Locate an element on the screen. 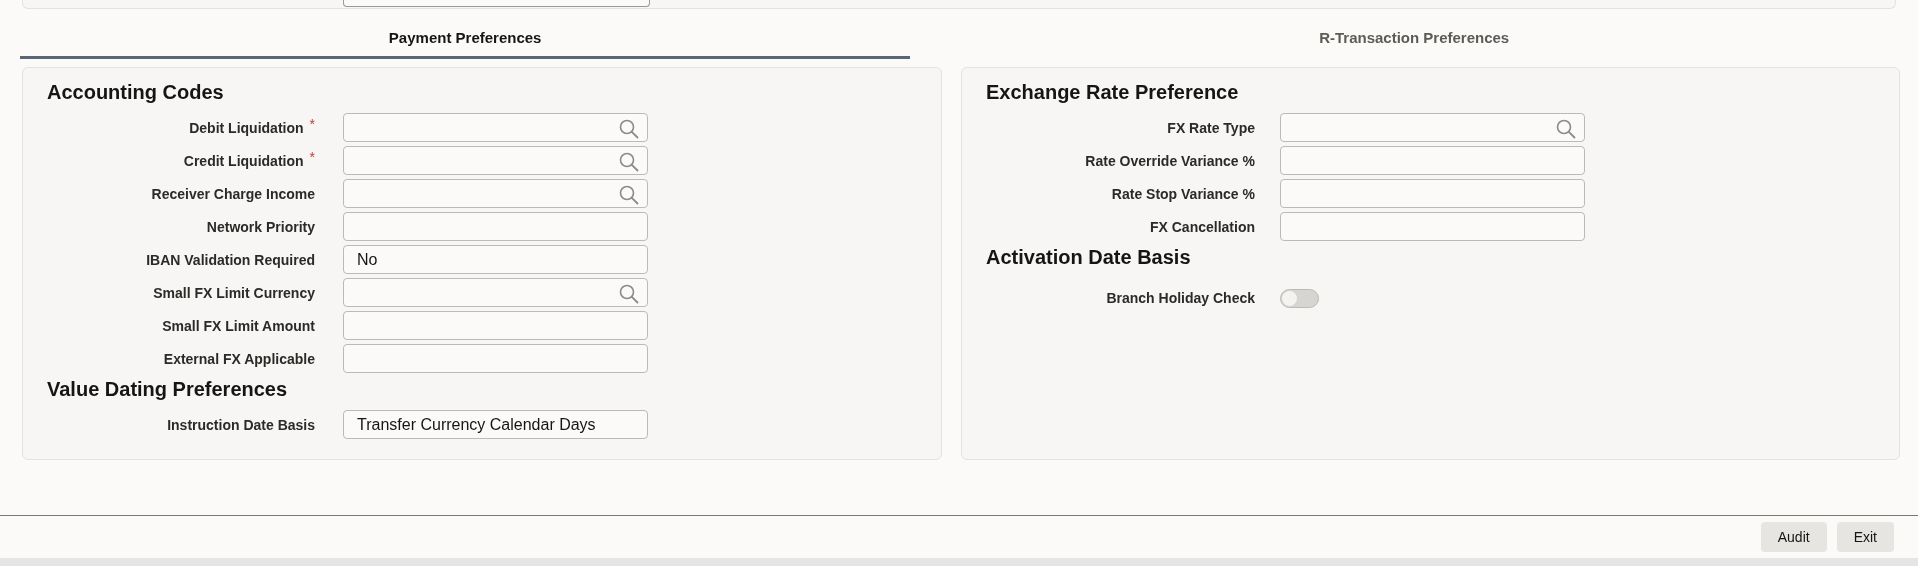 This screenshot has height=566, width=1918. field-label: Rate Override Variance % is located at coordinates (1170, 160).